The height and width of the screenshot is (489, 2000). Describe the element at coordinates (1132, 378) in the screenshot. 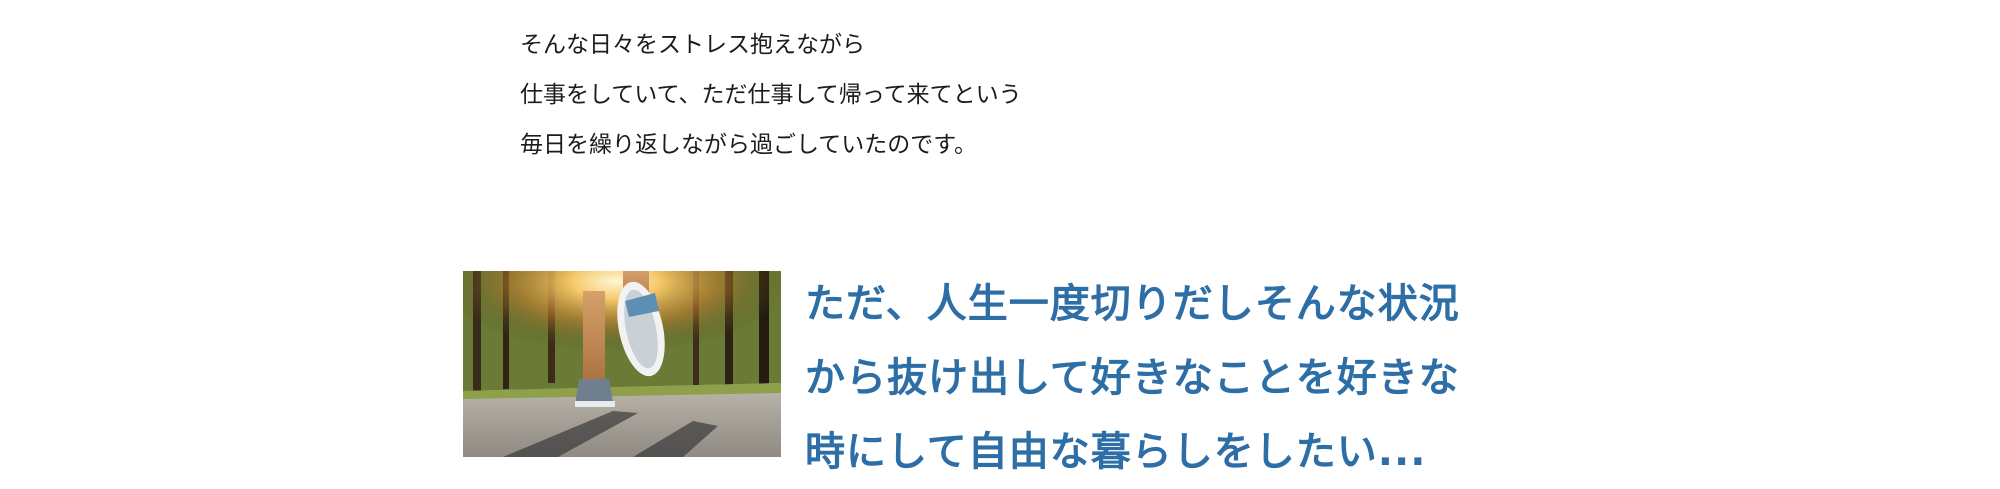

I see `headline-line-2: から抜け出して好きなことを好きな` at that location.